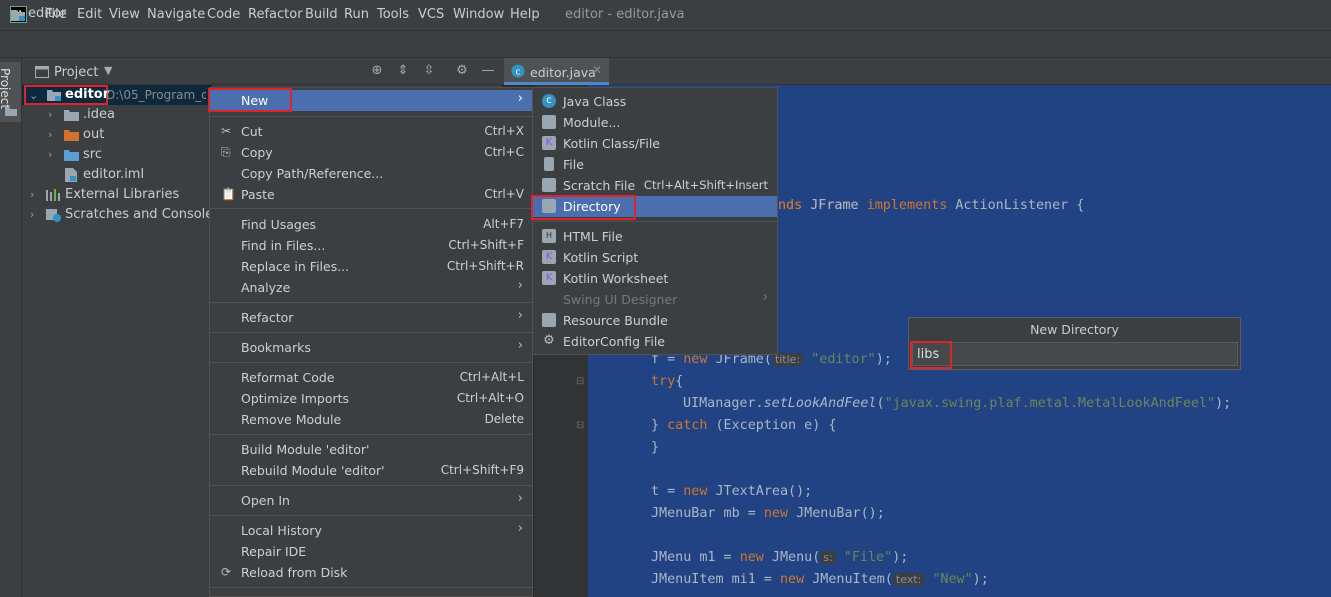 The height and width of the screenshot is (597, 1331). What do you see at coordinates (549, 164) in the screenshot?
I see `file-icon` at bounding box center [549, 164].